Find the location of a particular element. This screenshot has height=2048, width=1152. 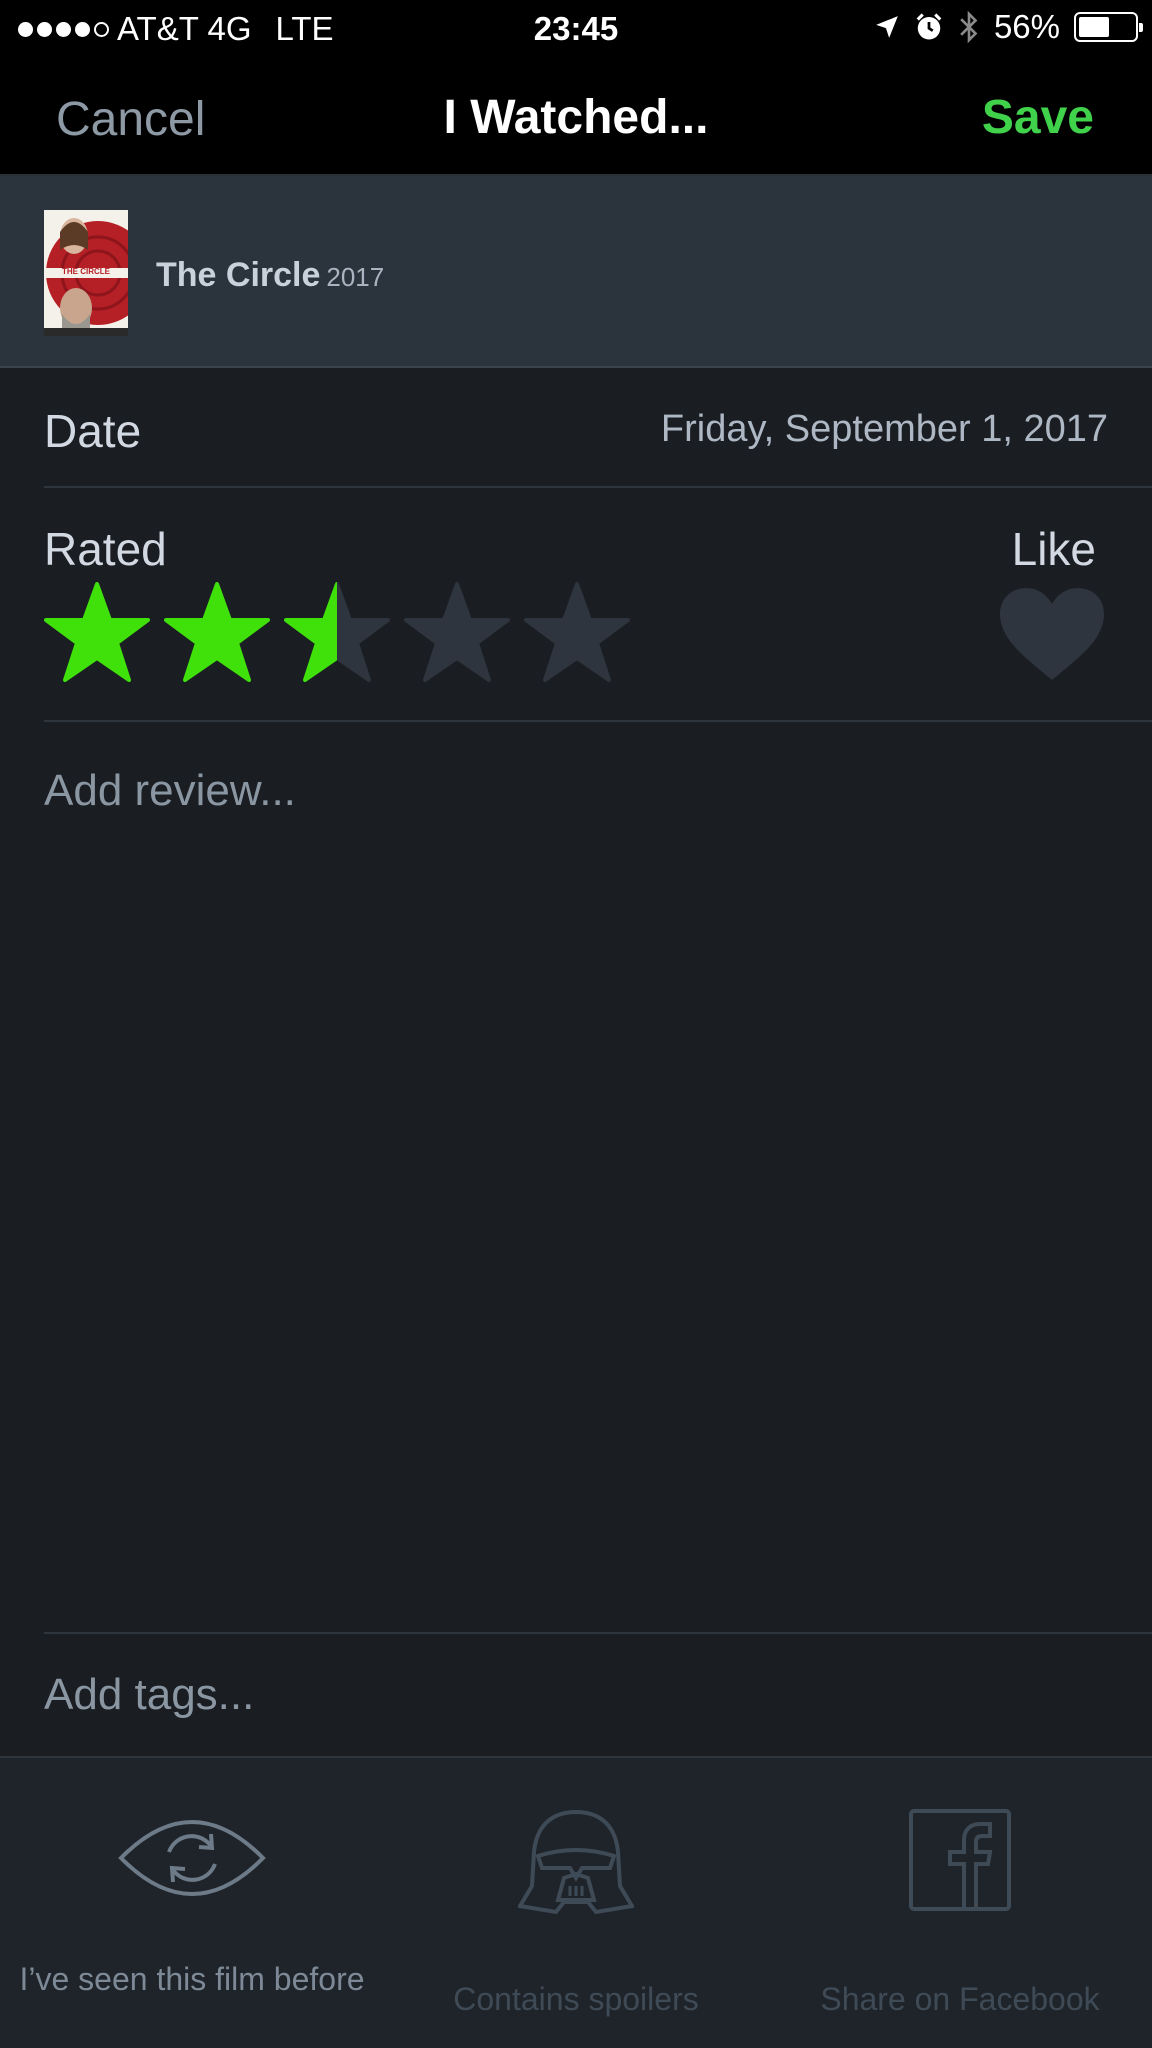

location-arrow-icon is located at coordinates (887, 27).